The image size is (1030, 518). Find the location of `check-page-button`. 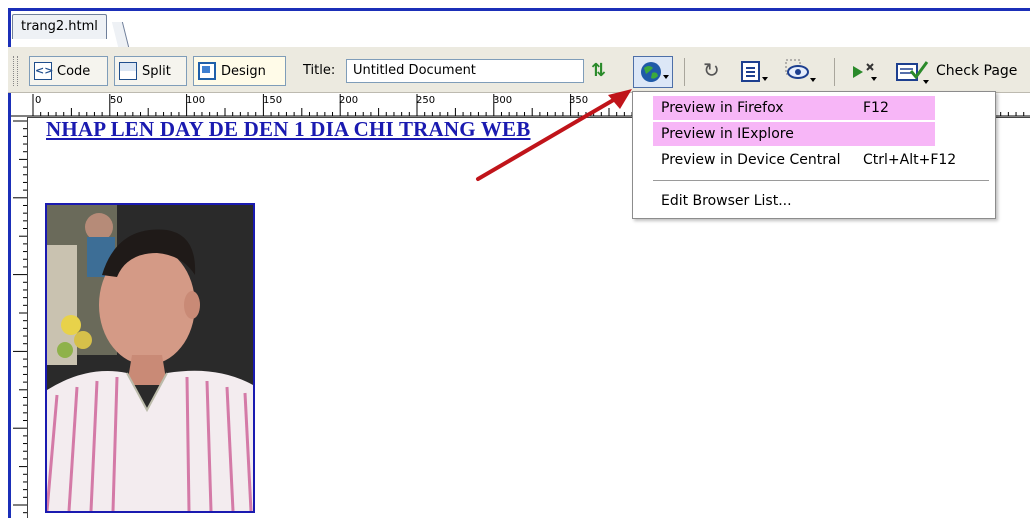

check-page-button is located at coordinates (914, 74).